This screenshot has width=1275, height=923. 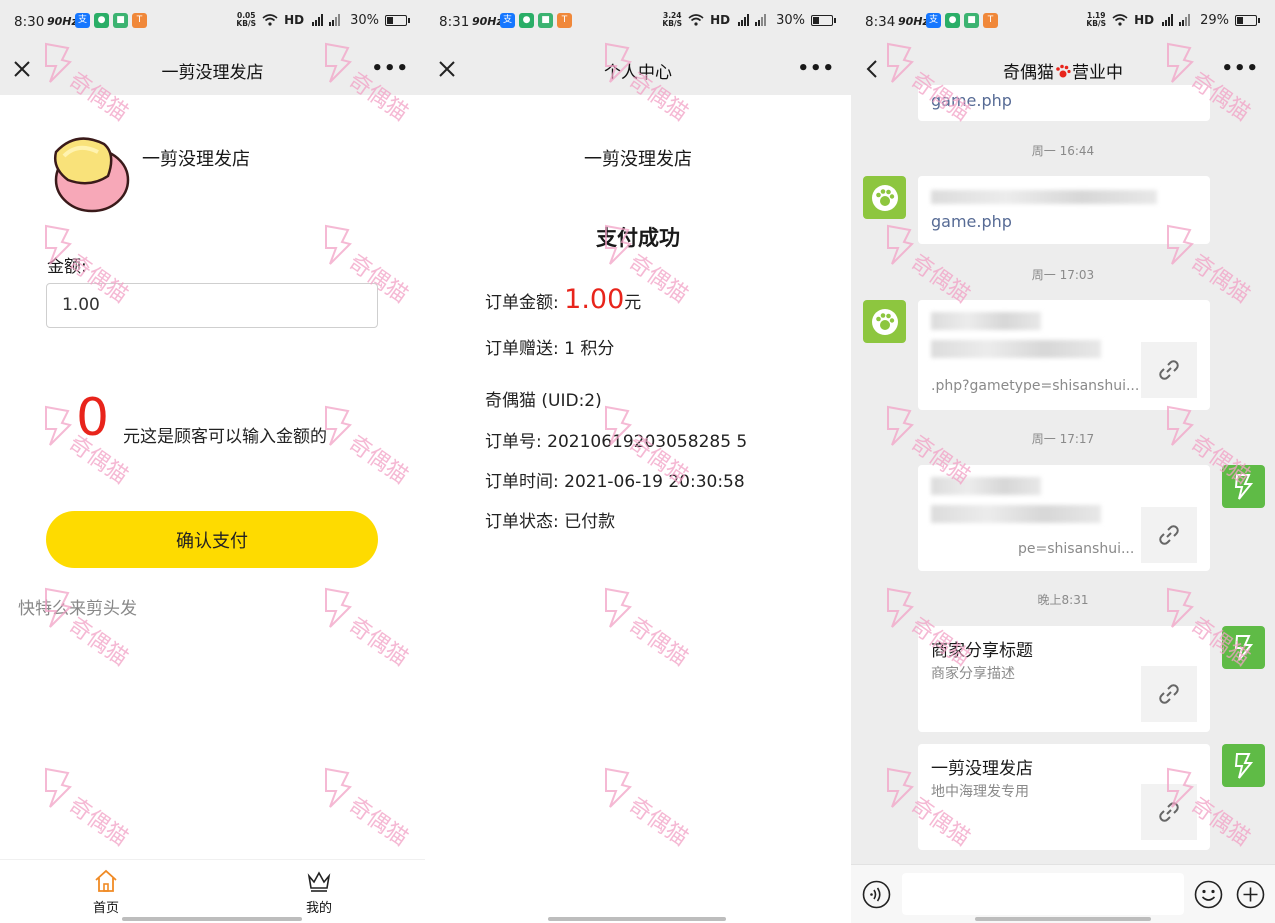 What do you see at coordinates (212, 891) in the screenshot?
I see `tab-bar: 首页 我的` at bounding box center [212, 891].